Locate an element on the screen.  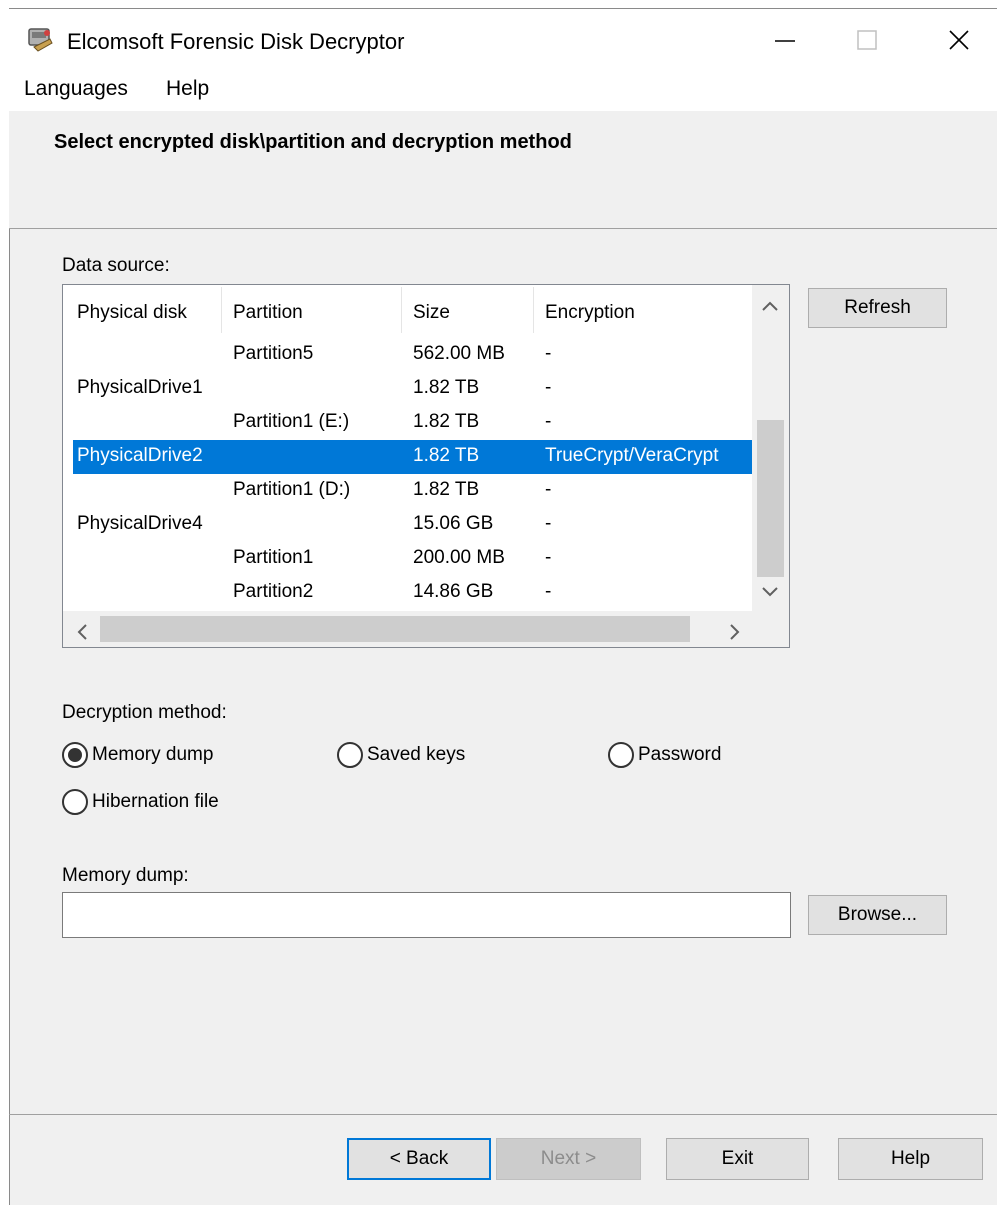
table-row: PhysicalDrive1 1.82 TB - is located at coordinates (412, 389).